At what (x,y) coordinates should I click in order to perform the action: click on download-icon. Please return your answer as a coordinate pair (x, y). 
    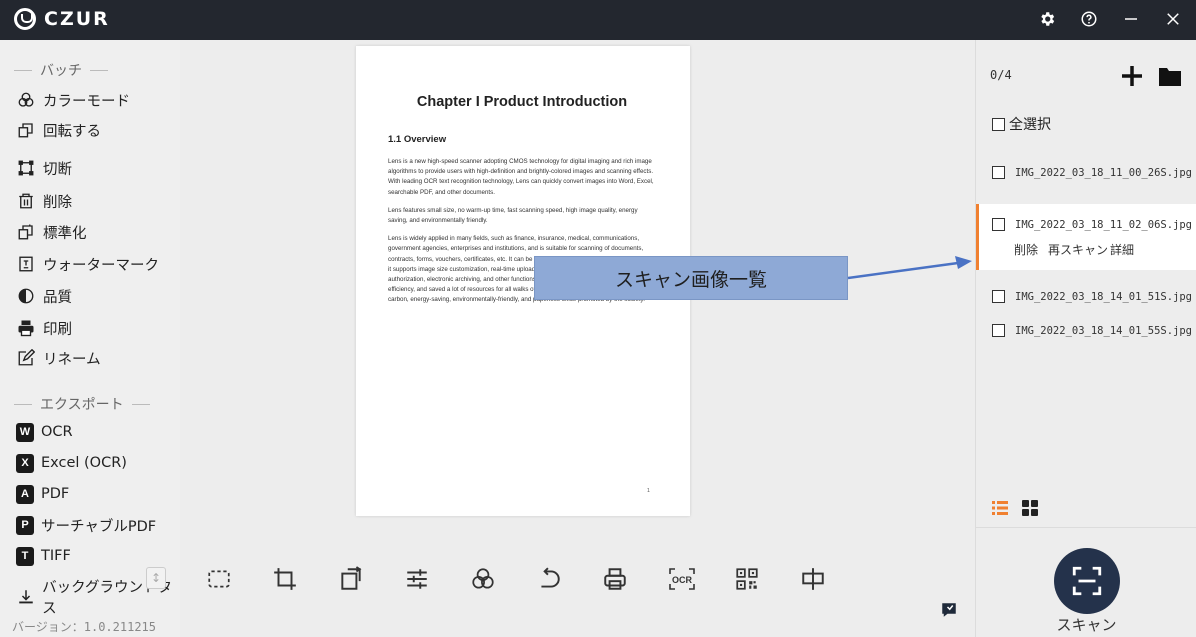
    Looking at the image, I should click on (25, 597).